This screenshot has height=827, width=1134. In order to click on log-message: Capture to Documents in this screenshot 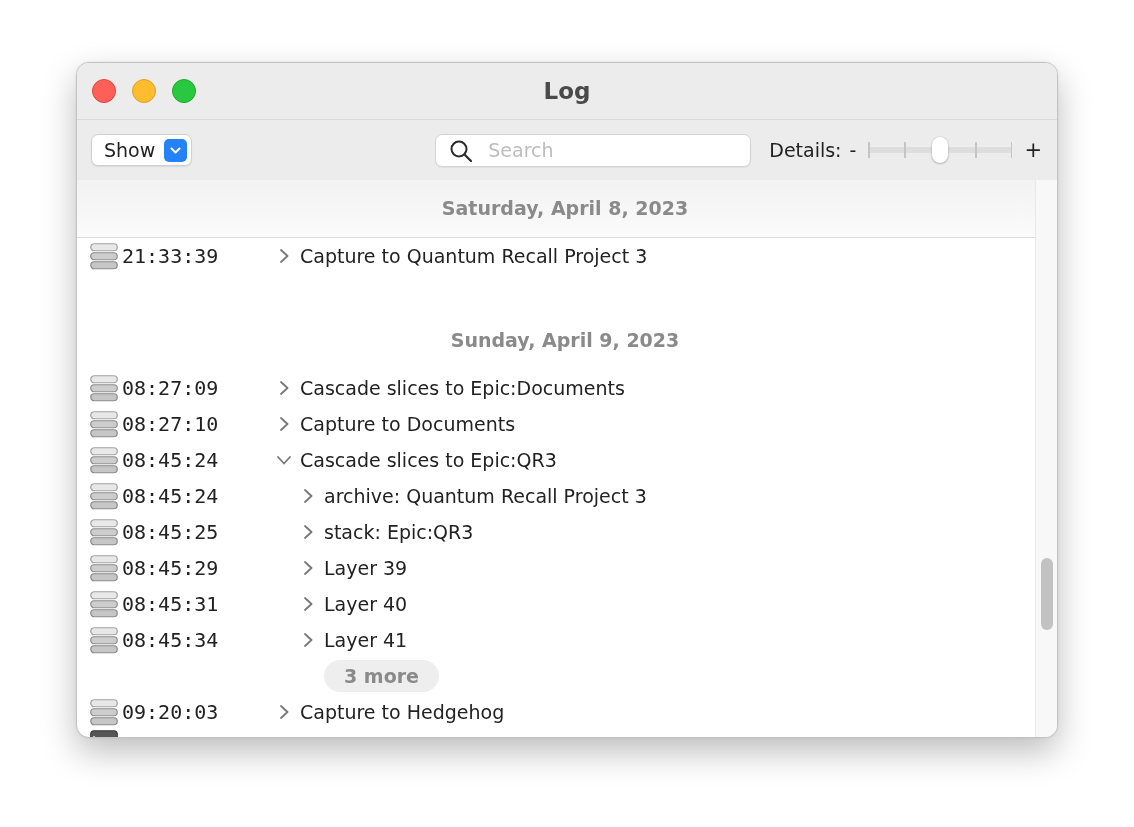, I will do `click(408, 424)`.